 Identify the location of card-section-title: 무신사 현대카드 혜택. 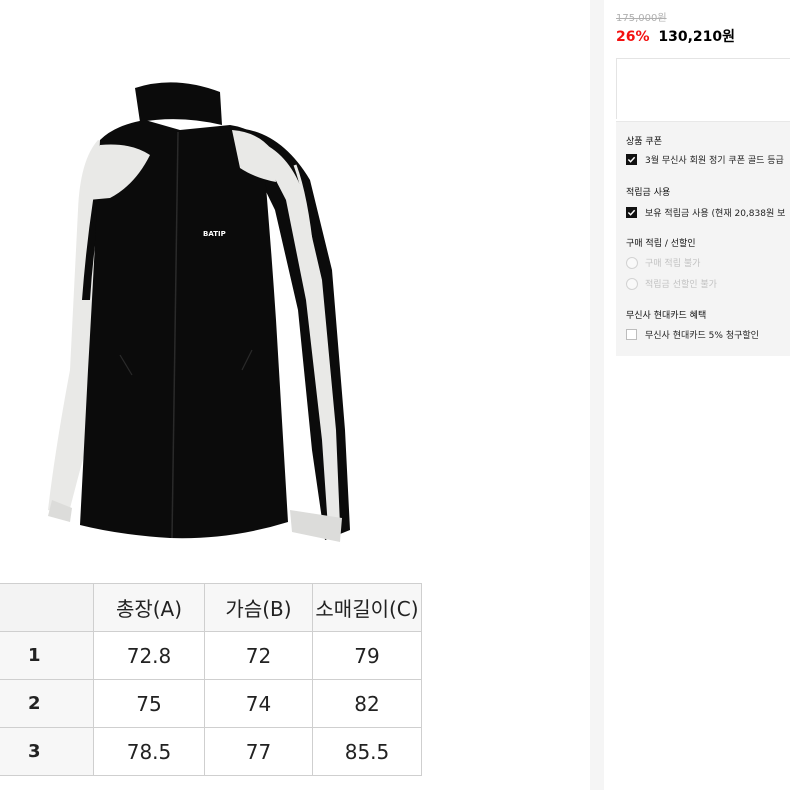
(666, 316).